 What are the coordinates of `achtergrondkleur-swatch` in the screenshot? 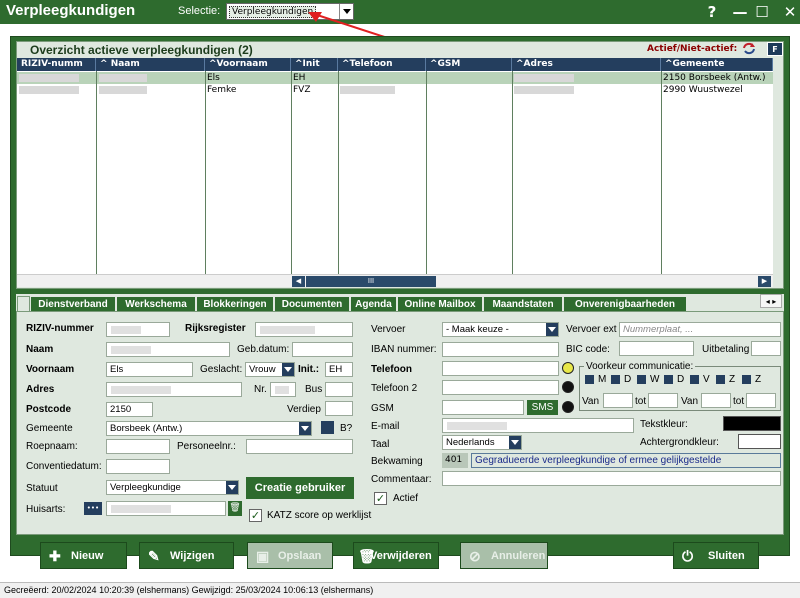 It's located at (759, 441).